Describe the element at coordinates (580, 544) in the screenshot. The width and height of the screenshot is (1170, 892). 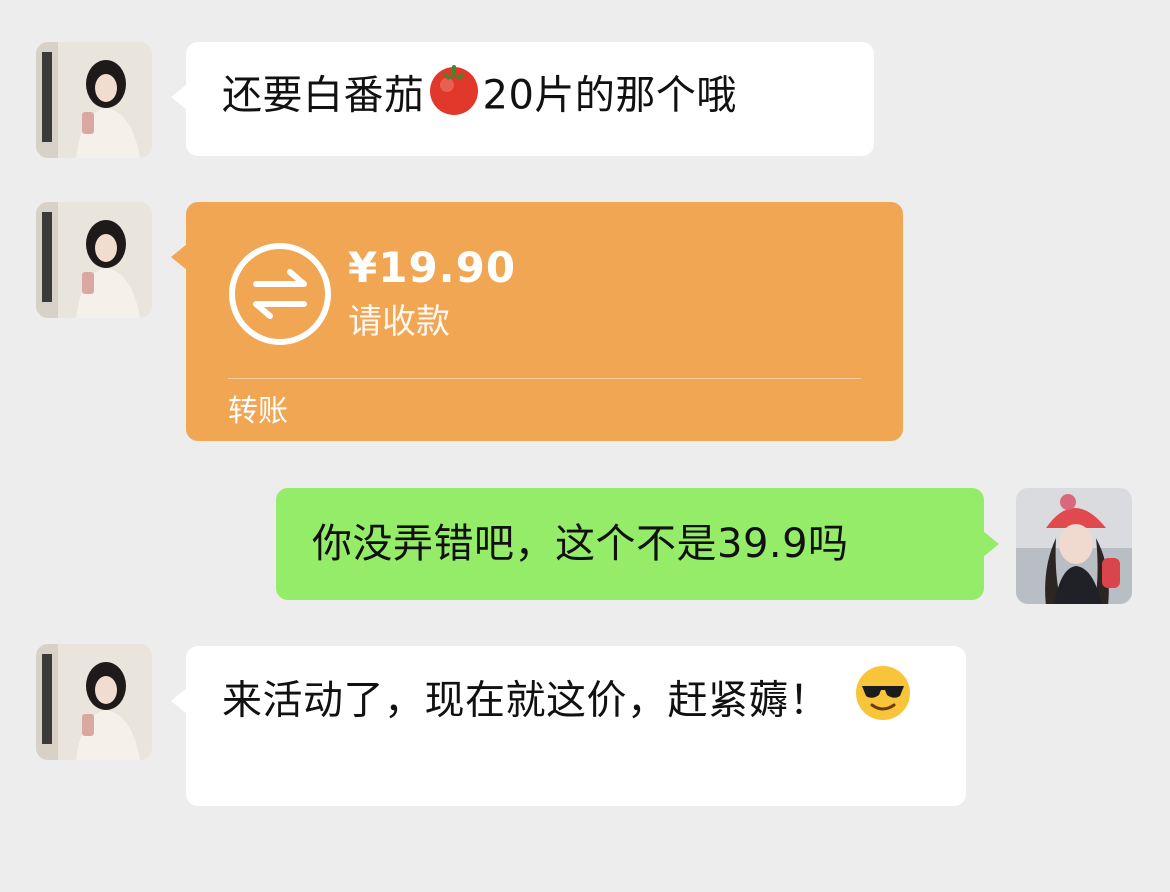
I see `message-text: 你没弄错吧，这个不是39.9吗` at that location.